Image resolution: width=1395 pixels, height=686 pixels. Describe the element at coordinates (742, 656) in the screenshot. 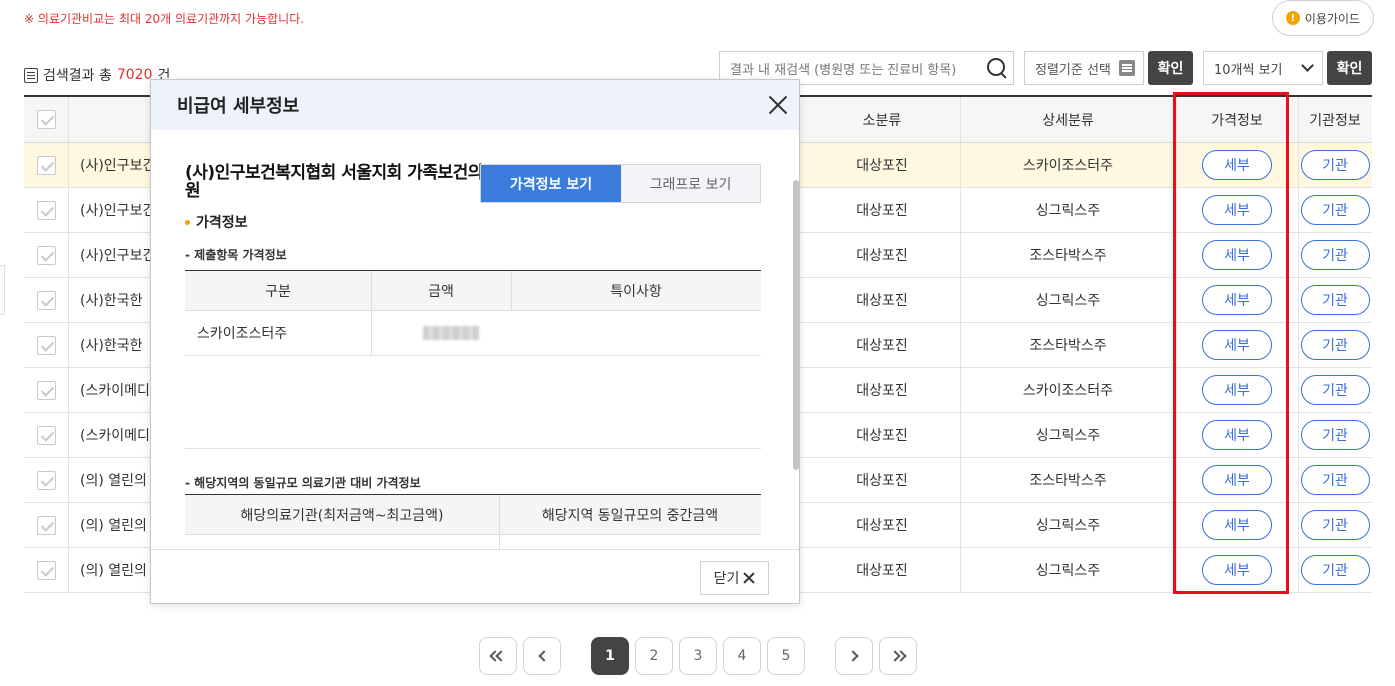

I see `page-button-4: 4` at that location.